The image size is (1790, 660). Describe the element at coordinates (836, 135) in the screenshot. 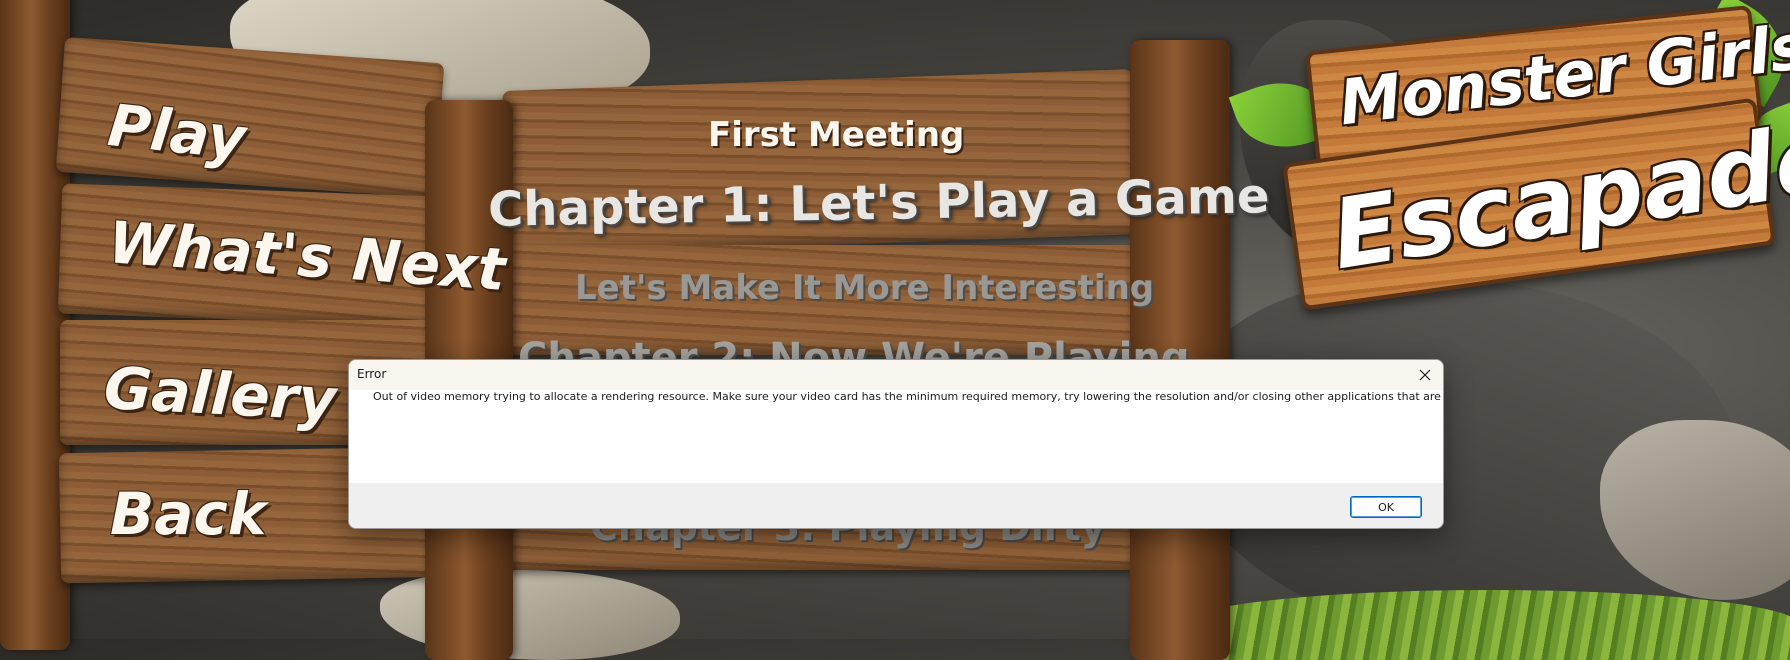

I see `chapter-group-heading: First Meeting` at that location.